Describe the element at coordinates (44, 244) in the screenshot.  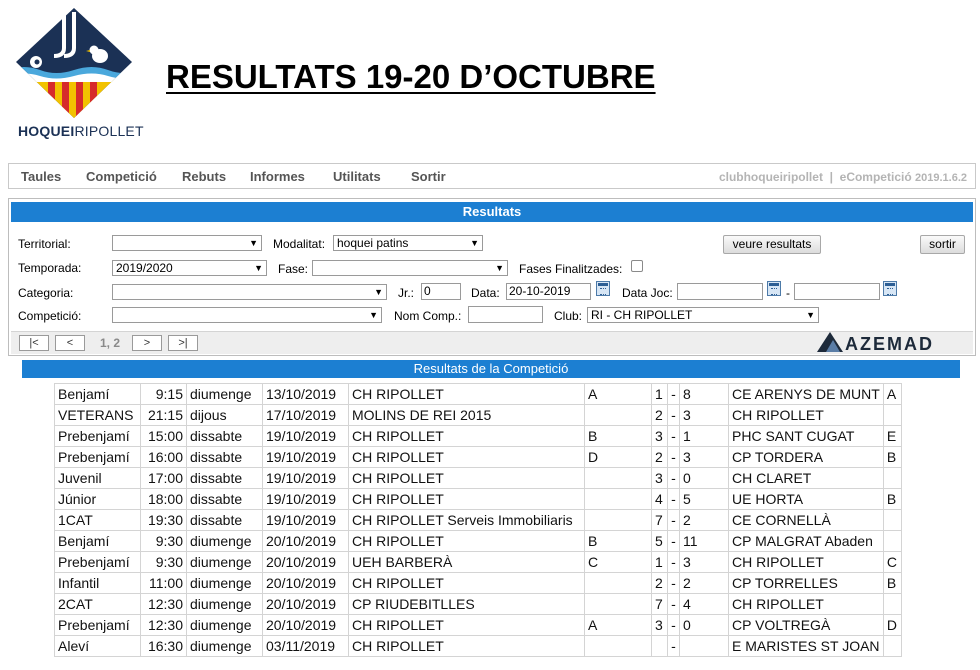
I see `territorial-label: Territorial:` at that location.